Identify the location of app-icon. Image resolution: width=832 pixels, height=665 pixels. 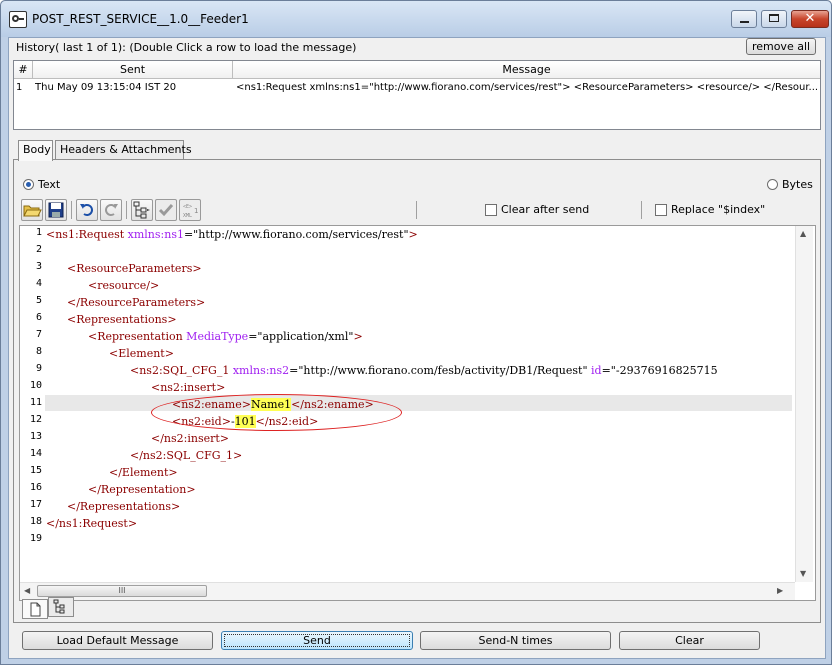
(18, 19).